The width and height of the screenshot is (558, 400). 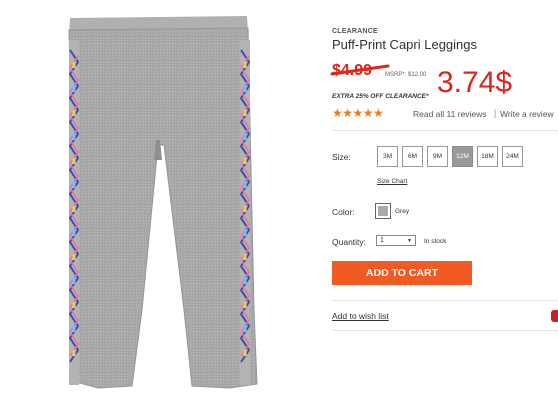 I want to click on quantity-select: 1 ▼, so click(x=396, y=240).